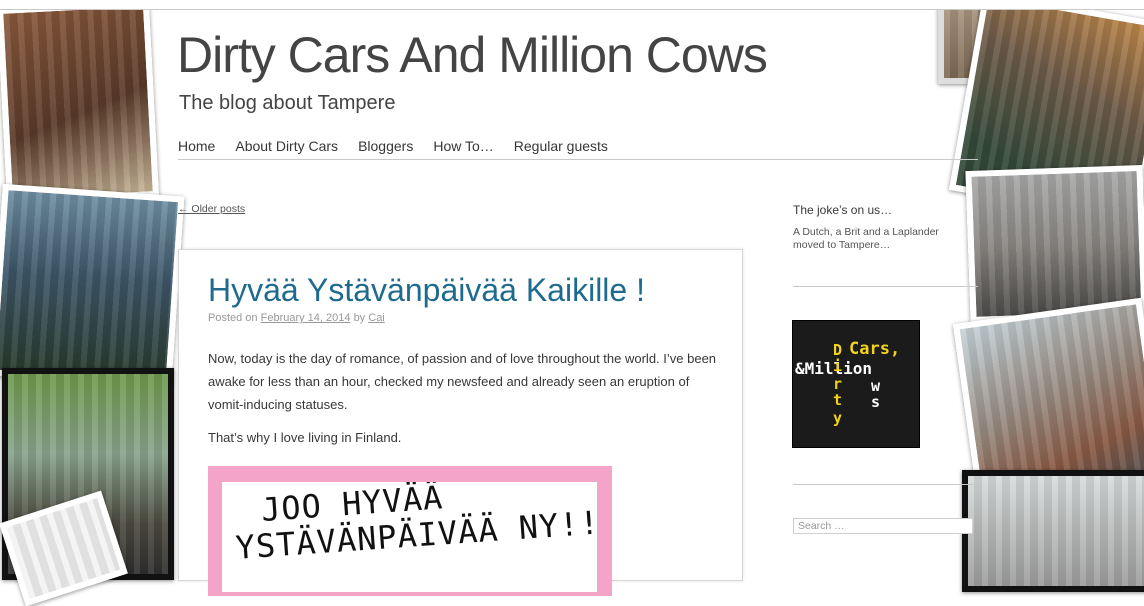  I want to click on top-border, so click(572, 5).